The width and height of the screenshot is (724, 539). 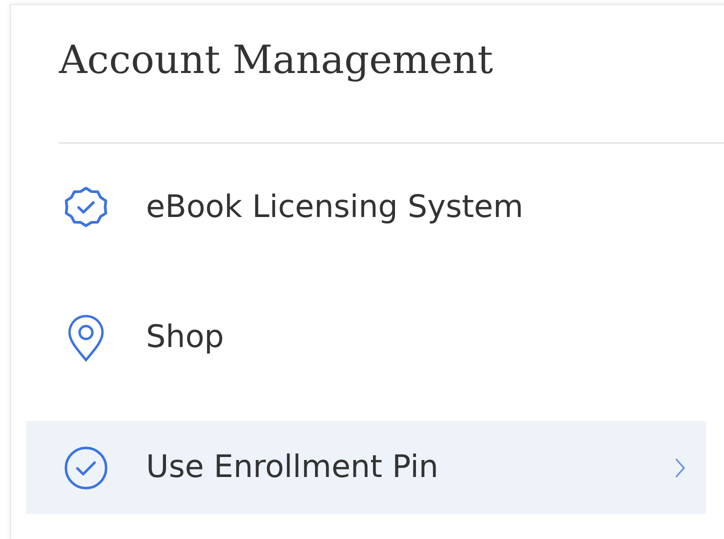 What do you see at coordinates (86, 467) in the screenshot?
I see `check-circle-icon` at bounding box center [86, 467].